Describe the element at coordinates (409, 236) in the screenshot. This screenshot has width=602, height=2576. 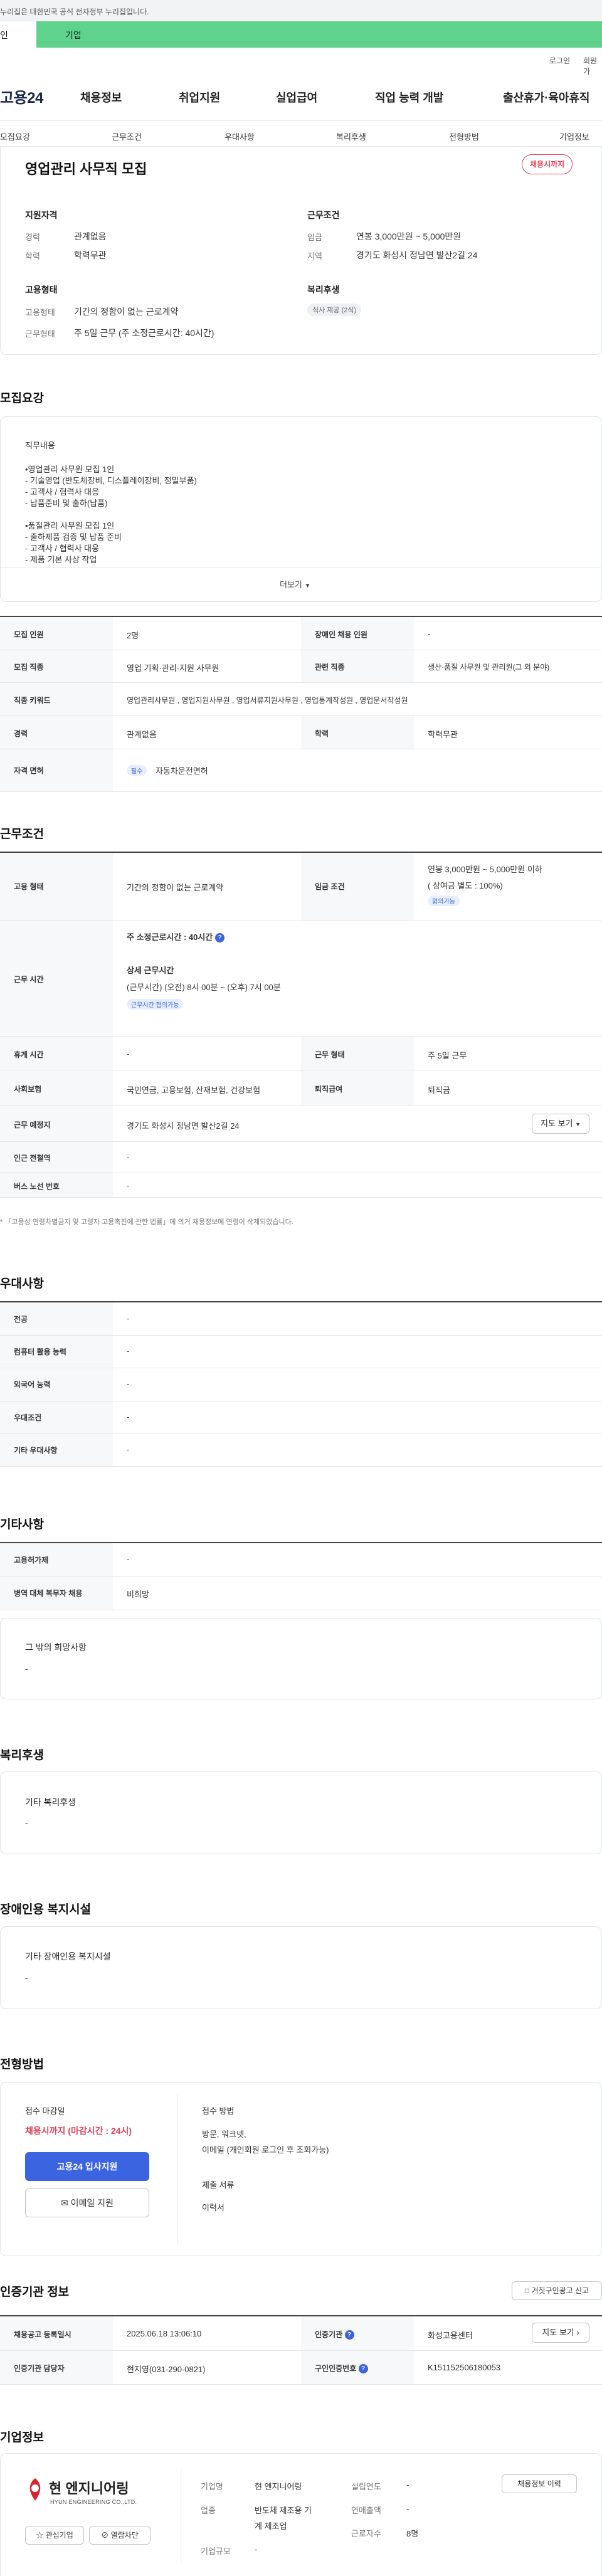
I see `wage-value: 연봉 3,000만원 ~ 5,000만원` at that location.